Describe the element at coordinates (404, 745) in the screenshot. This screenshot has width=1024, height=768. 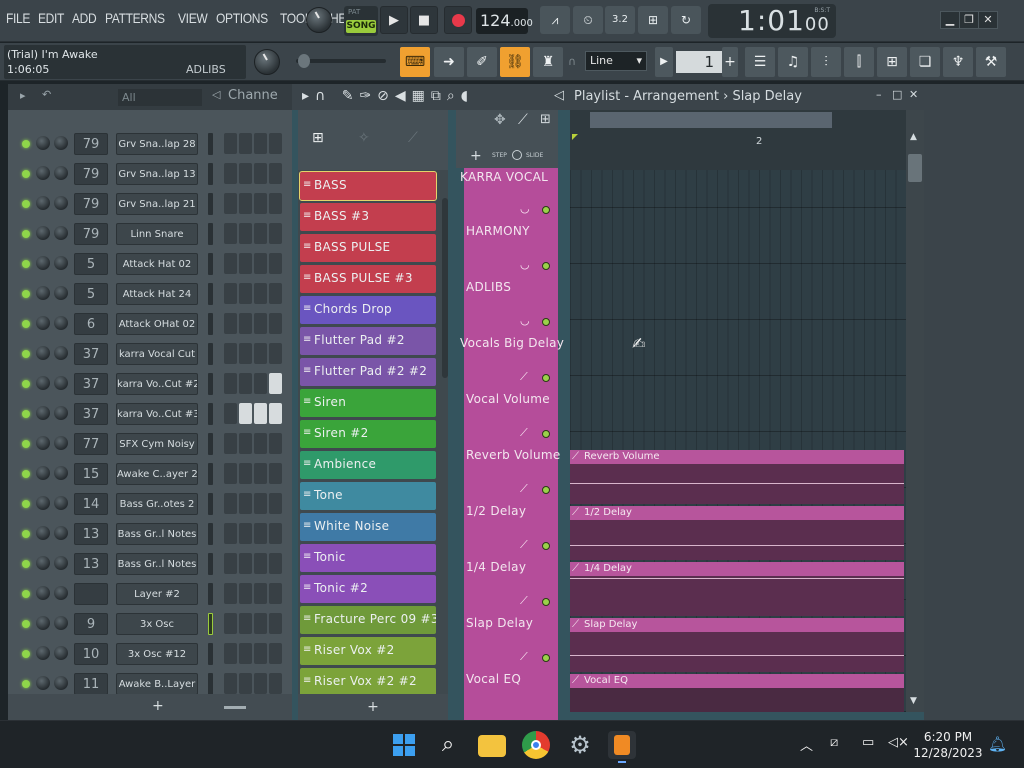
I see `windows-start-icon` at that location.